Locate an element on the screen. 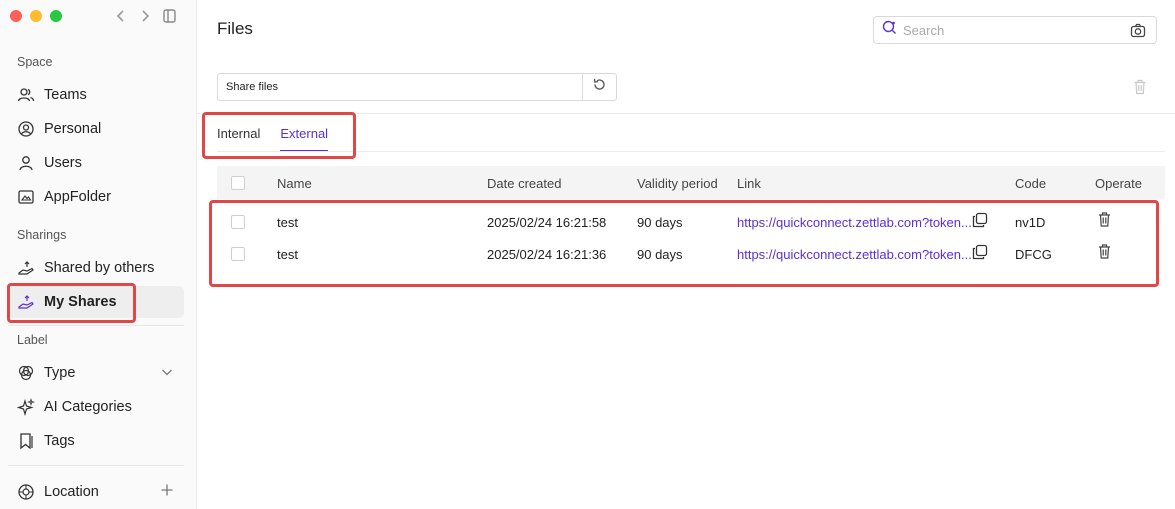  highlight-my-shares is located at coordinates (71, 303).